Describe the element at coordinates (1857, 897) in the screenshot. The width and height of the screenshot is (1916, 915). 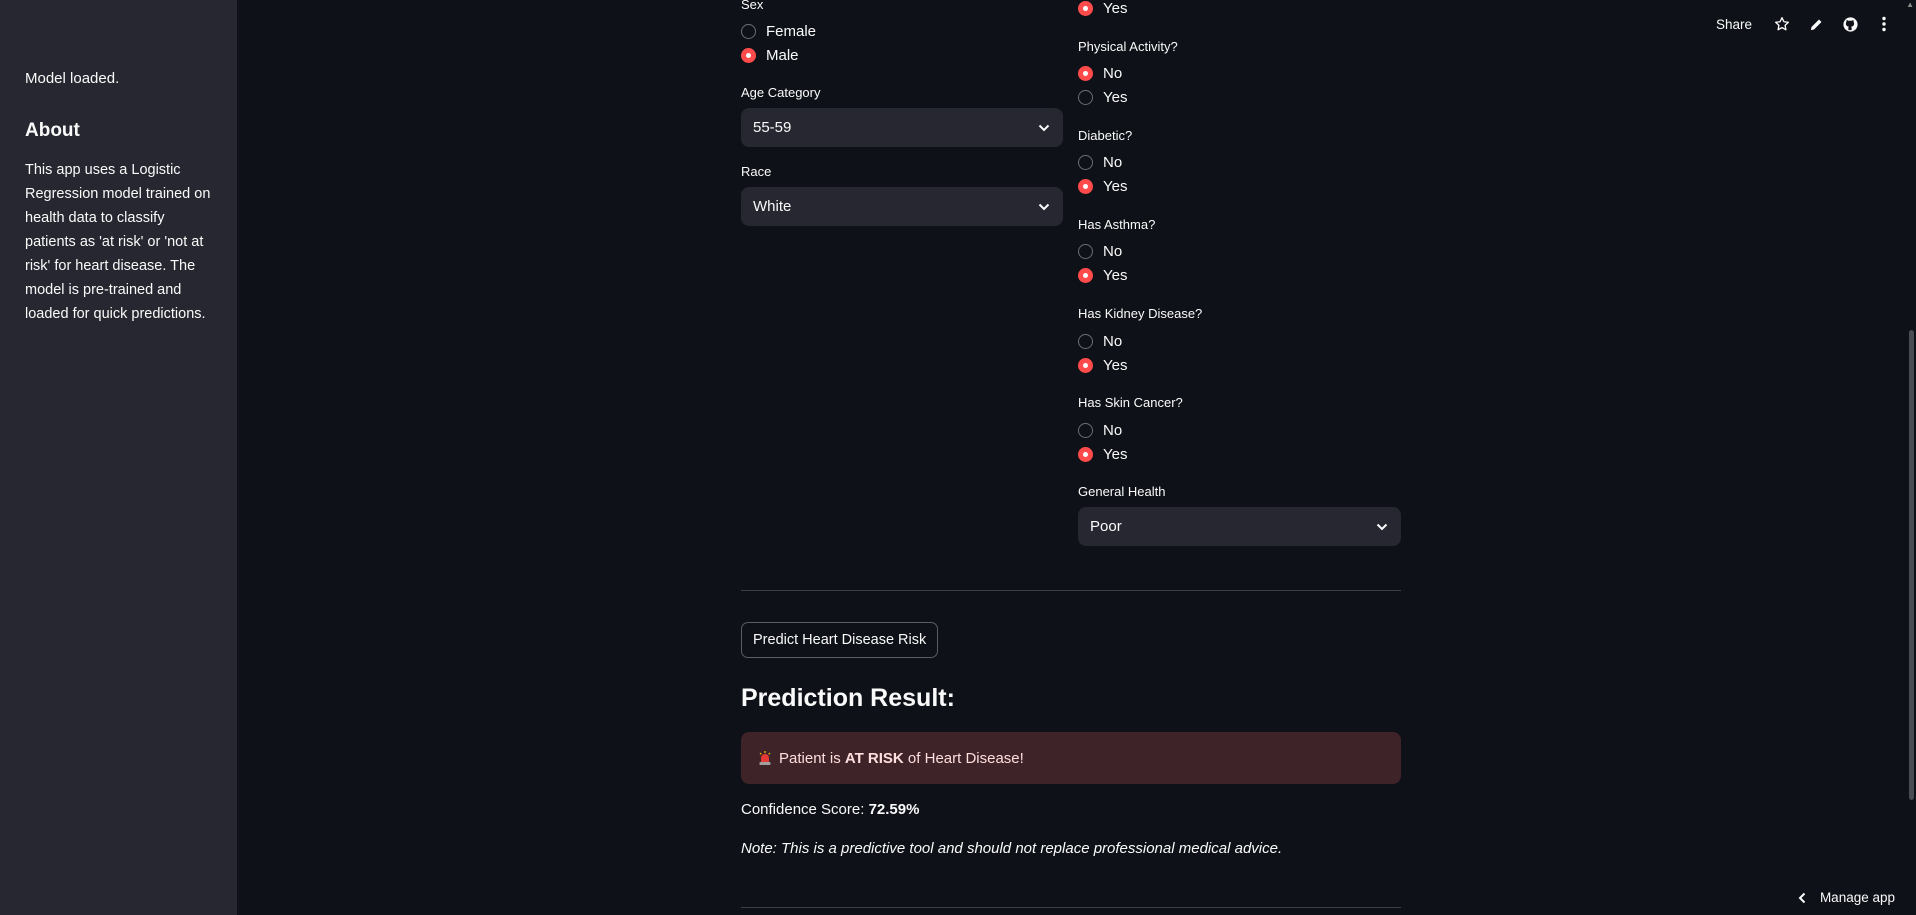
I see `manage-app-label: Manage app` at that location.